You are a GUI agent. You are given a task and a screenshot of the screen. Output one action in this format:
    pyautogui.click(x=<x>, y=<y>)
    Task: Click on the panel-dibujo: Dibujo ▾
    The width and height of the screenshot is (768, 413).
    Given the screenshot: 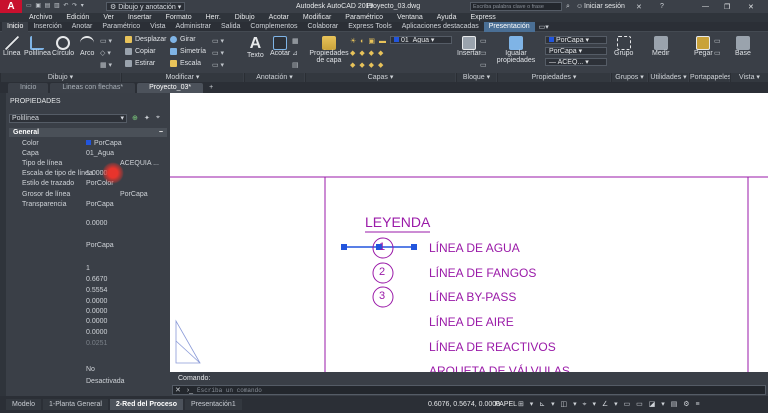 What is the action you would take?
    pyautogui.click(x=60, y=77)
    